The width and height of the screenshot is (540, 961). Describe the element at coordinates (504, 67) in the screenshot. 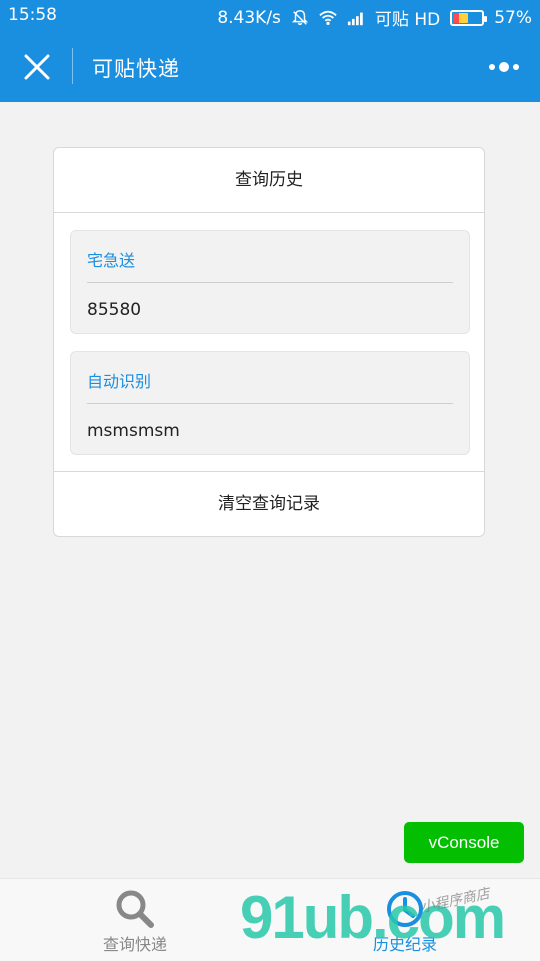

I see `more-dots-icon` at that location.